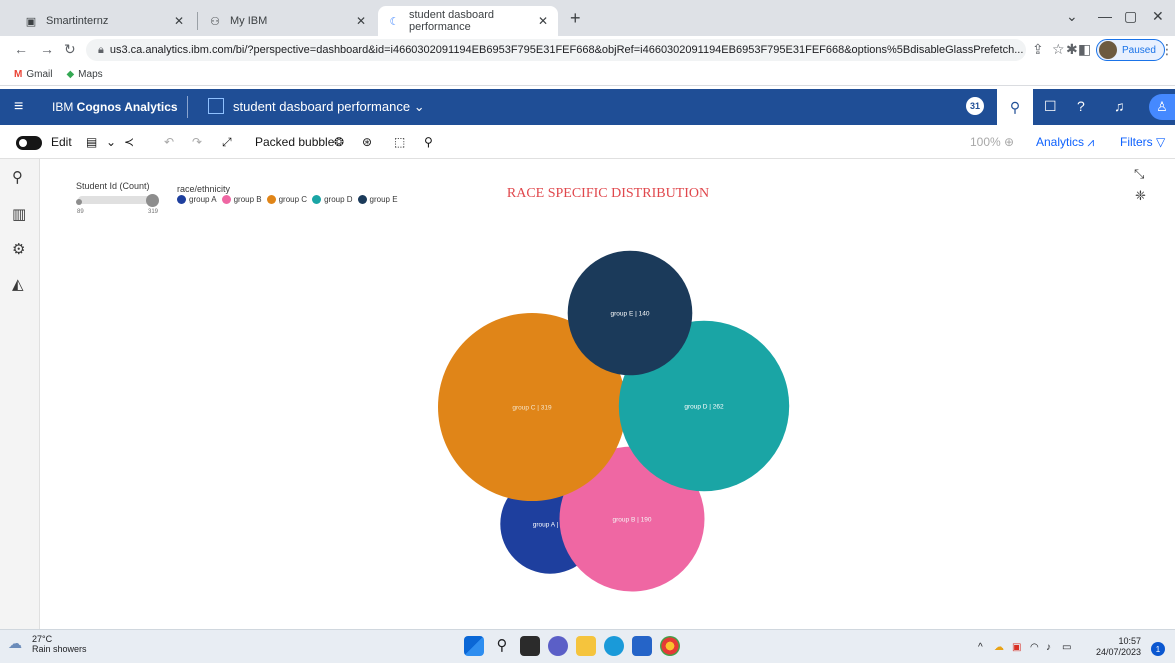 Image resolution: width=1175 pixels, height=663 pixels. I want to click on bell-icon: ♫, so click(1119, 106).